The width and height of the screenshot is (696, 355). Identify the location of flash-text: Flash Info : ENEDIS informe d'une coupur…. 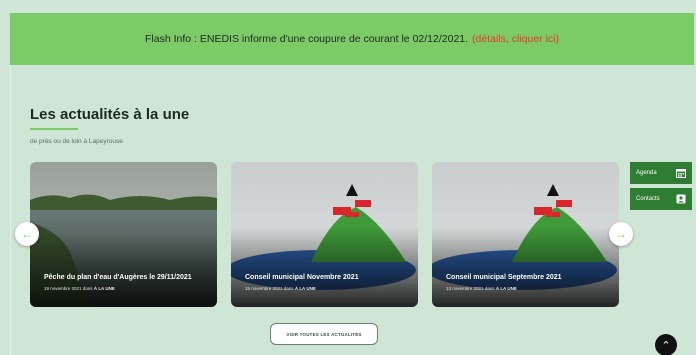
(307, 39).